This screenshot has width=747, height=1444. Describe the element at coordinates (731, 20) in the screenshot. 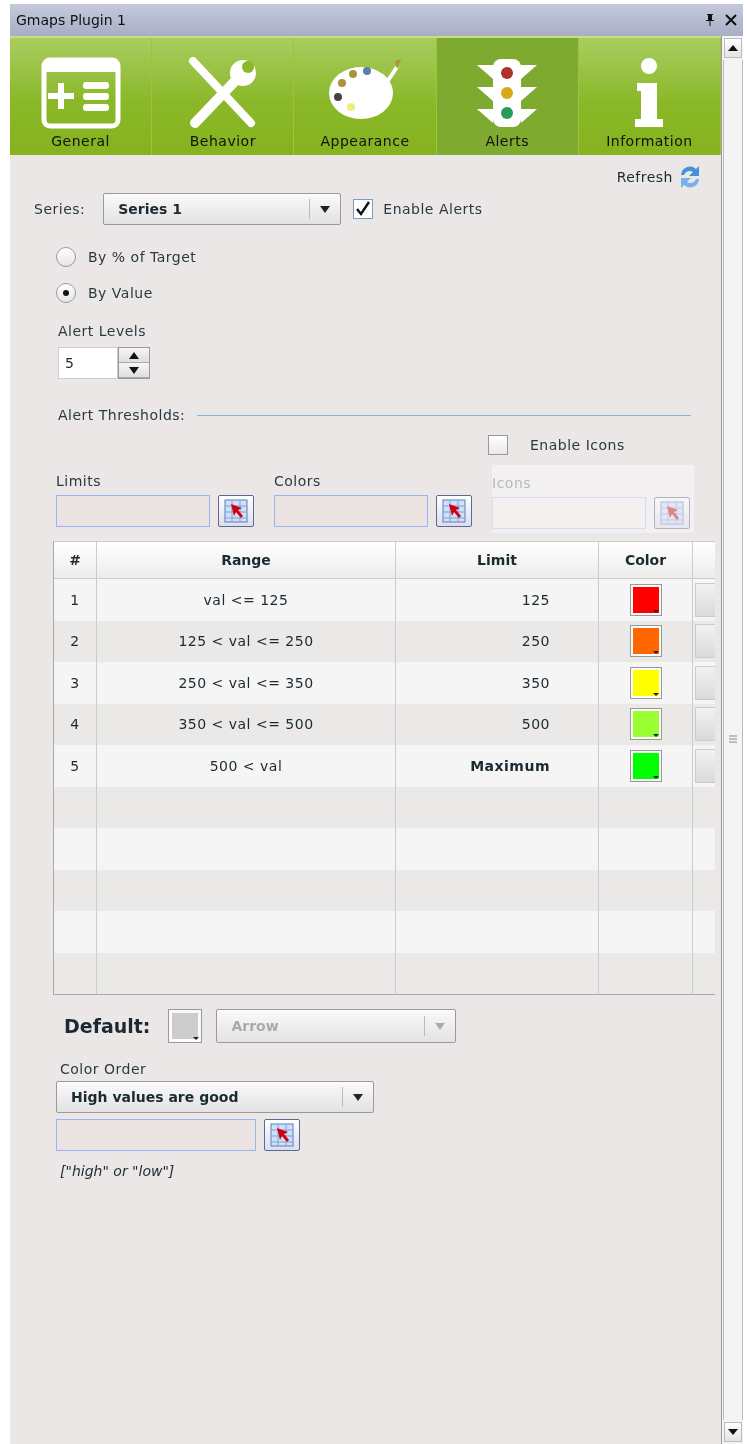

I see `close-icon` at that location.